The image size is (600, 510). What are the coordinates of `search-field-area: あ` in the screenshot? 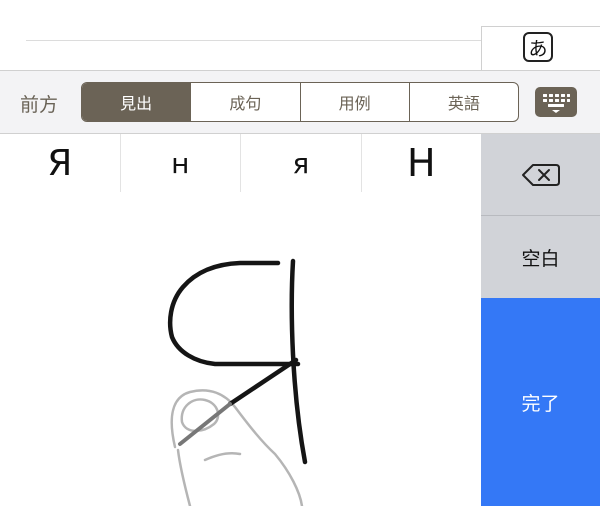 It's located at (300, 35).